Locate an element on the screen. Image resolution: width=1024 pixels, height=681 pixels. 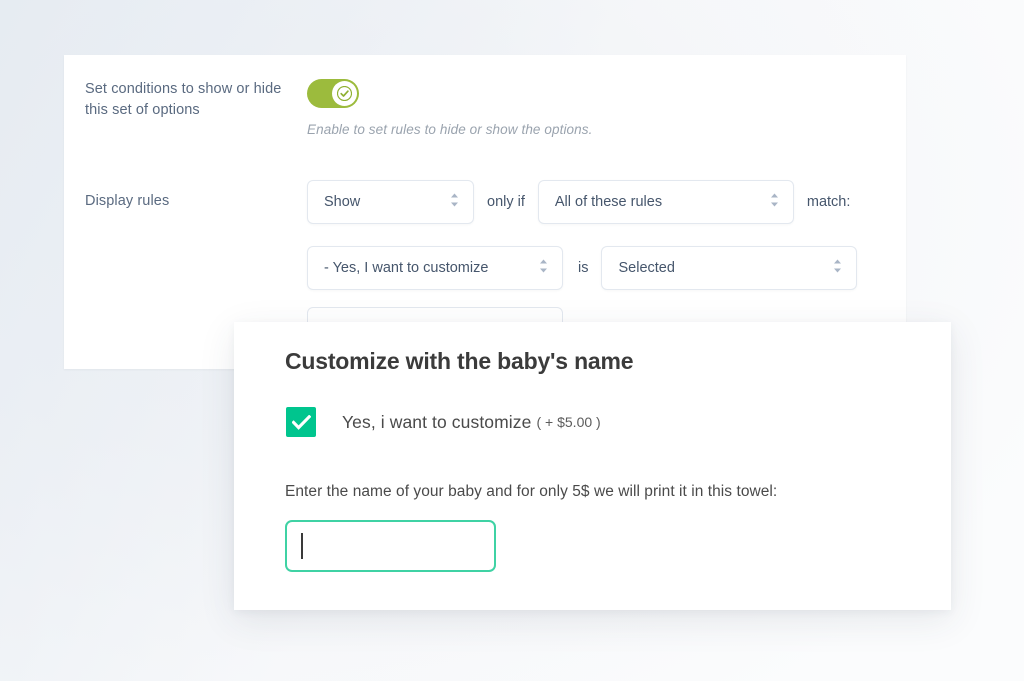
check-icon is located at coordinates (344, 93).